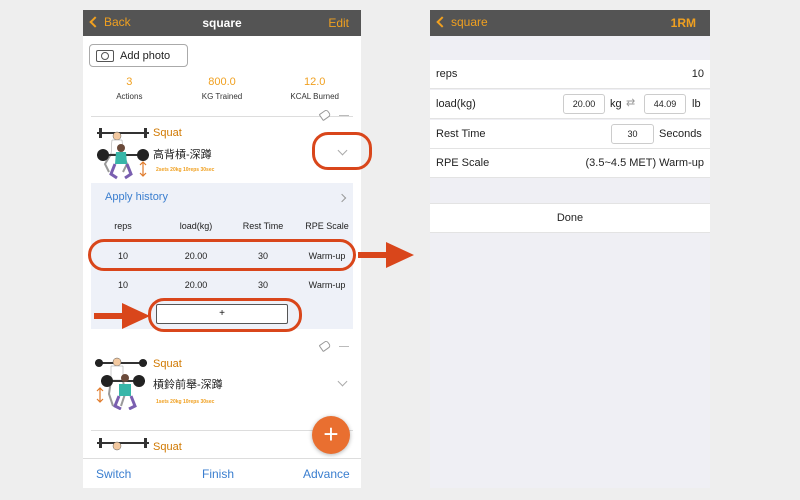  Describe the element at coordinates (188, 385) in the screenshot. I see `exercise-variant: 槓鈴前舉-深蹲` at that location.